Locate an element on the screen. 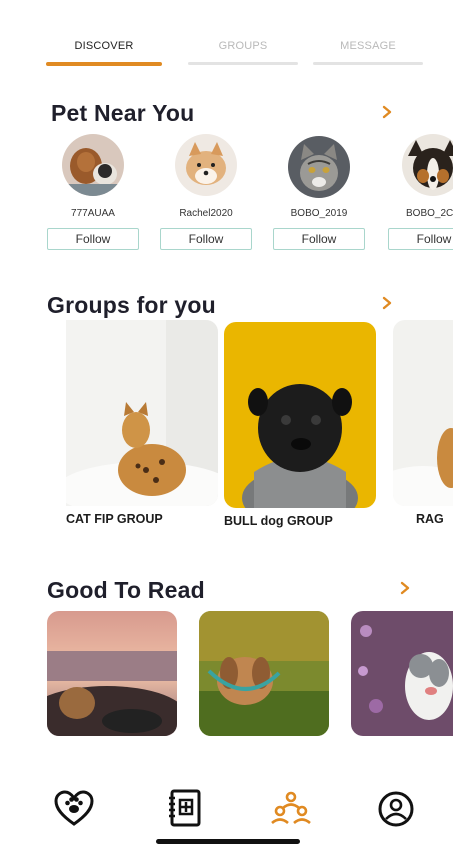 This screenshot has height=856, width=453. profile-icon is located at coordinates (396, 809).